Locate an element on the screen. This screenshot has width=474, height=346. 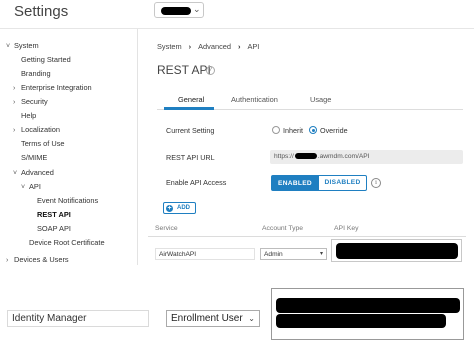
sidebar-item-label: Device Root Certificate is located at coordinates (67, 242).